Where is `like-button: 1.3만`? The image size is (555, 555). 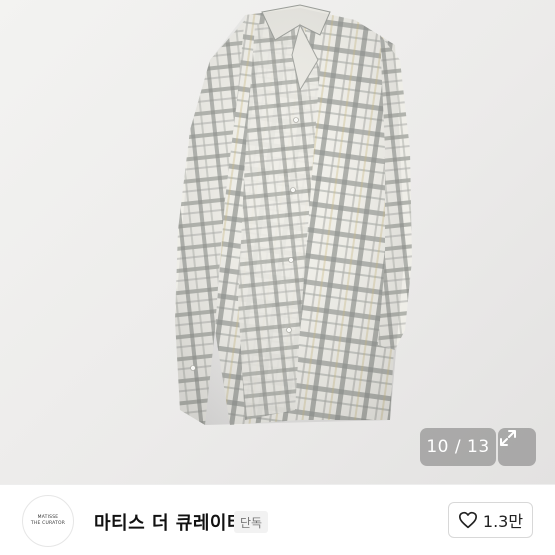 like-button: 1.3만 is located at coordinates (490, 520).